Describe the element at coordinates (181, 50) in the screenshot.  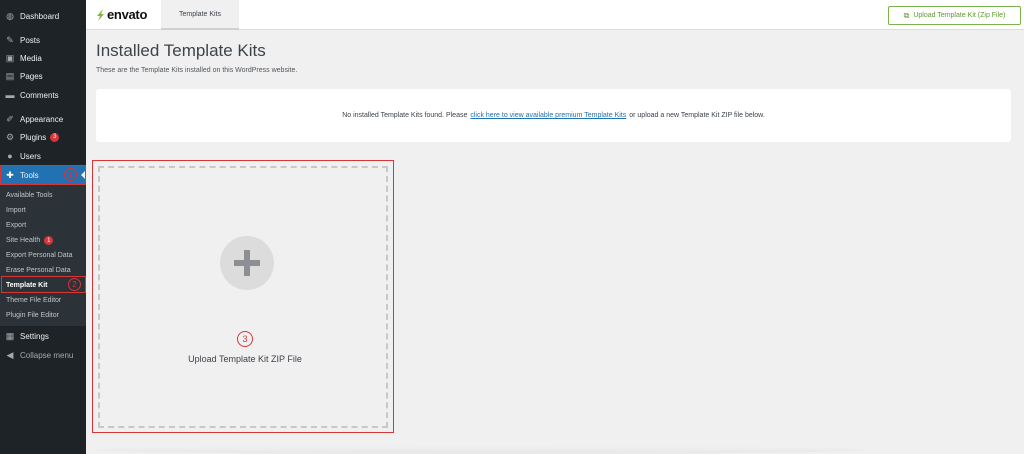
I see `page-title: Installed Template Kits` at that location.